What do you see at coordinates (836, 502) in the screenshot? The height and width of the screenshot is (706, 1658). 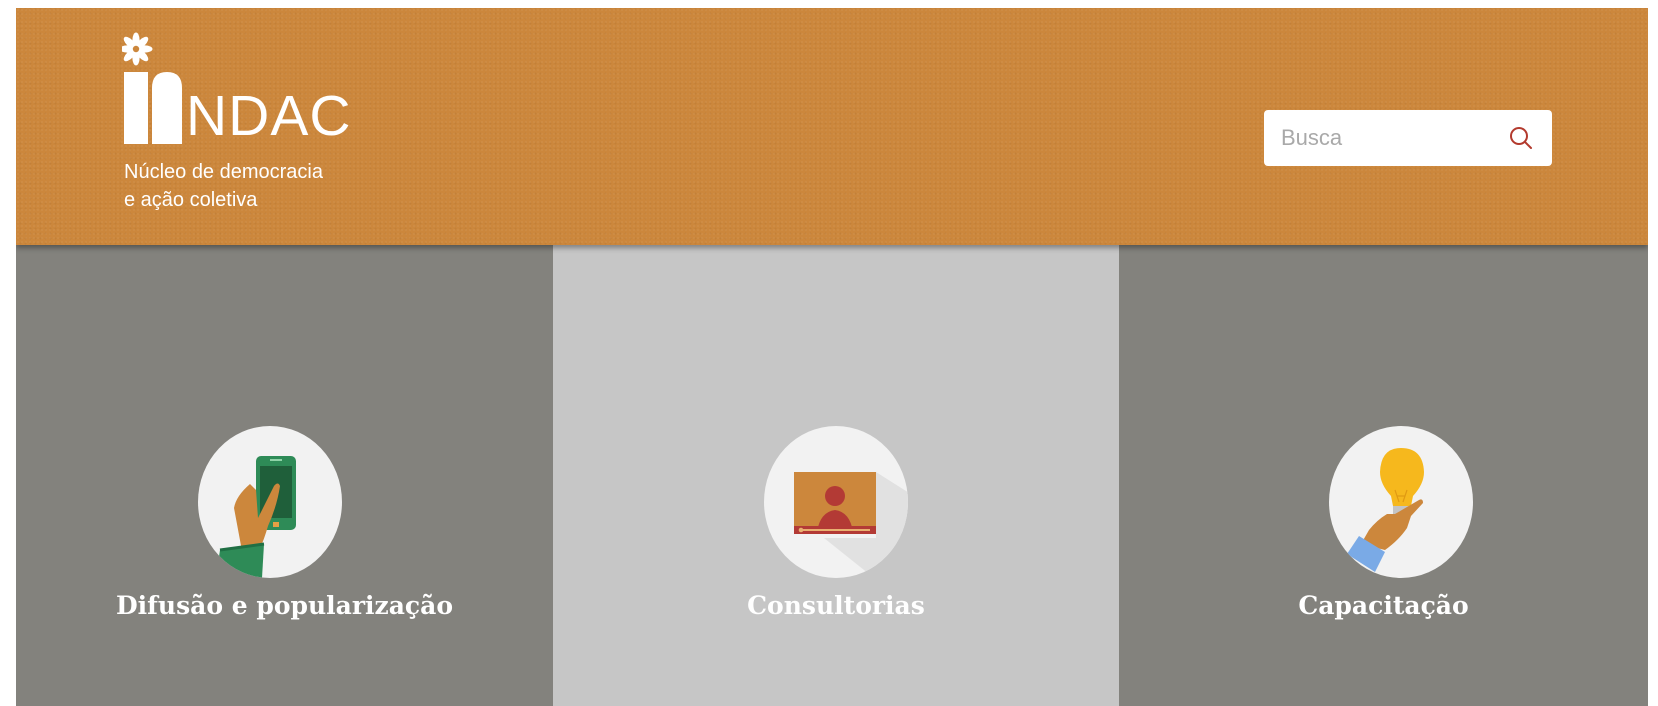 I see `video-person-icon` at bounding box center [836, 502].